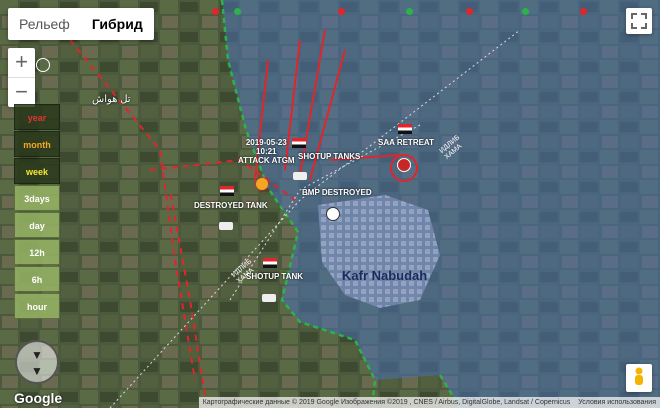 This screenshot has width=660, height=408. What do you see at coordinates (37, 117) in the screenshot?
I see `time-filter-year-button: year` at bounding box center [37, 117].